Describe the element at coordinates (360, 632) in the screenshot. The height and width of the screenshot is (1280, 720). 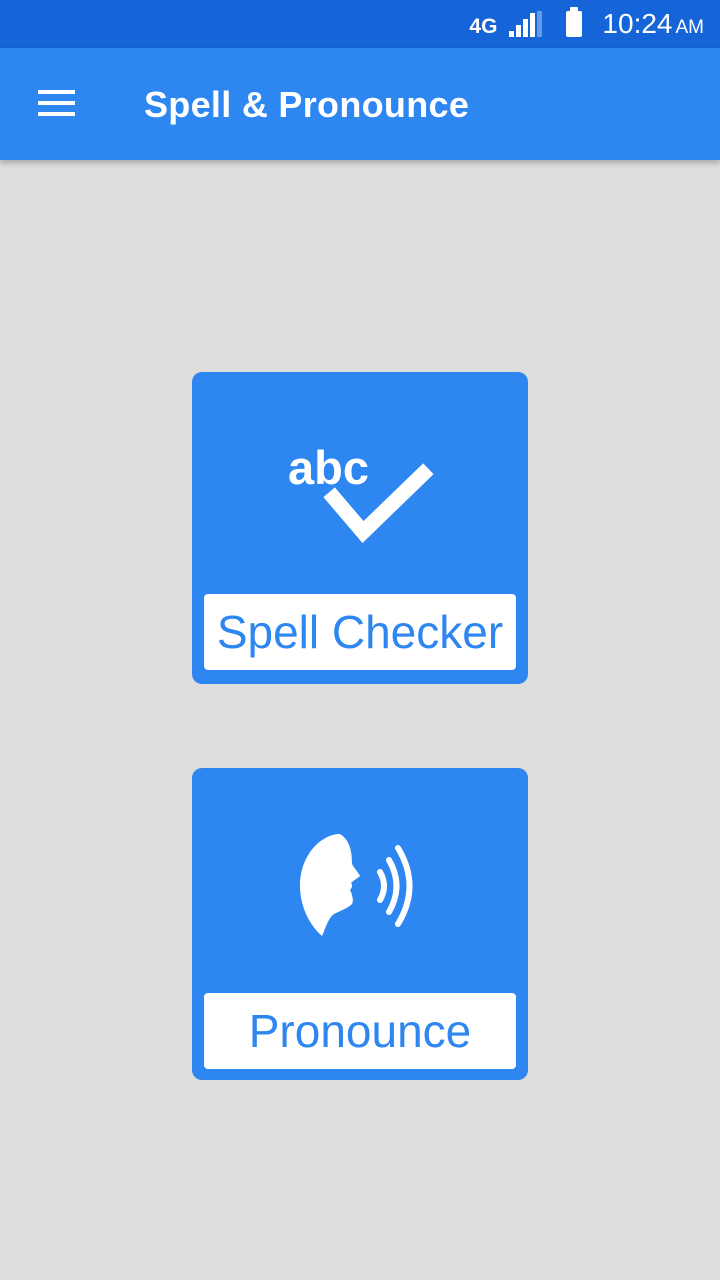
I see `spell-checker-label: Spell Checker` at that location.